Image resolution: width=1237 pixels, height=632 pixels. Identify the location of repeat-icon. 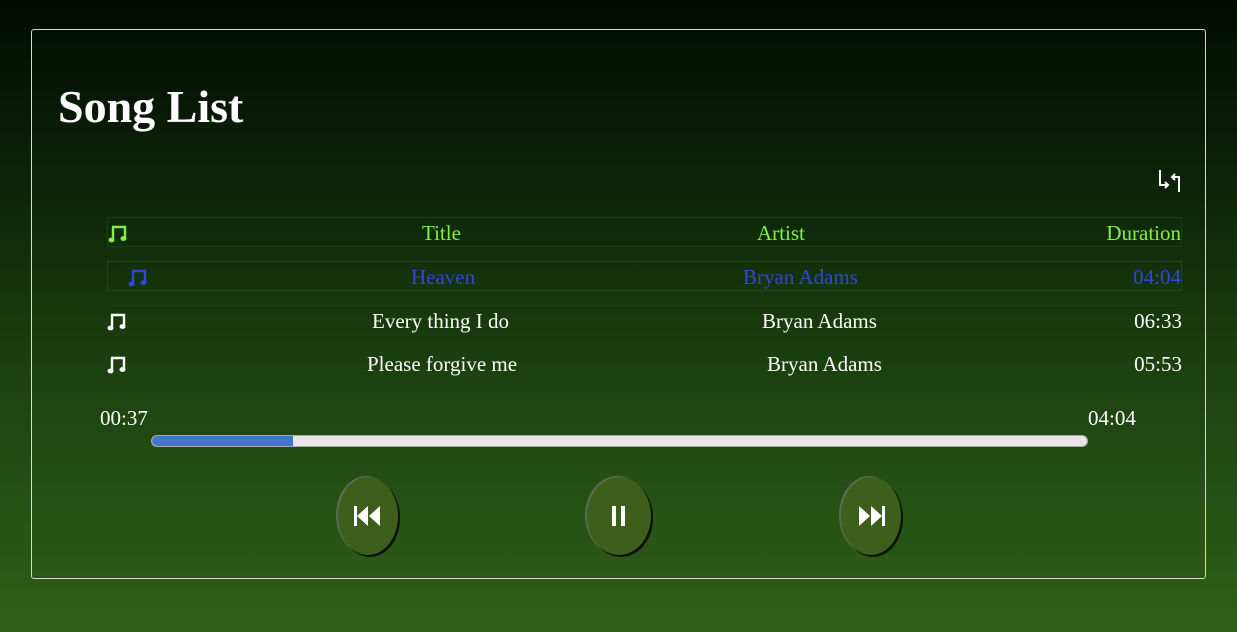
(1169, 181).